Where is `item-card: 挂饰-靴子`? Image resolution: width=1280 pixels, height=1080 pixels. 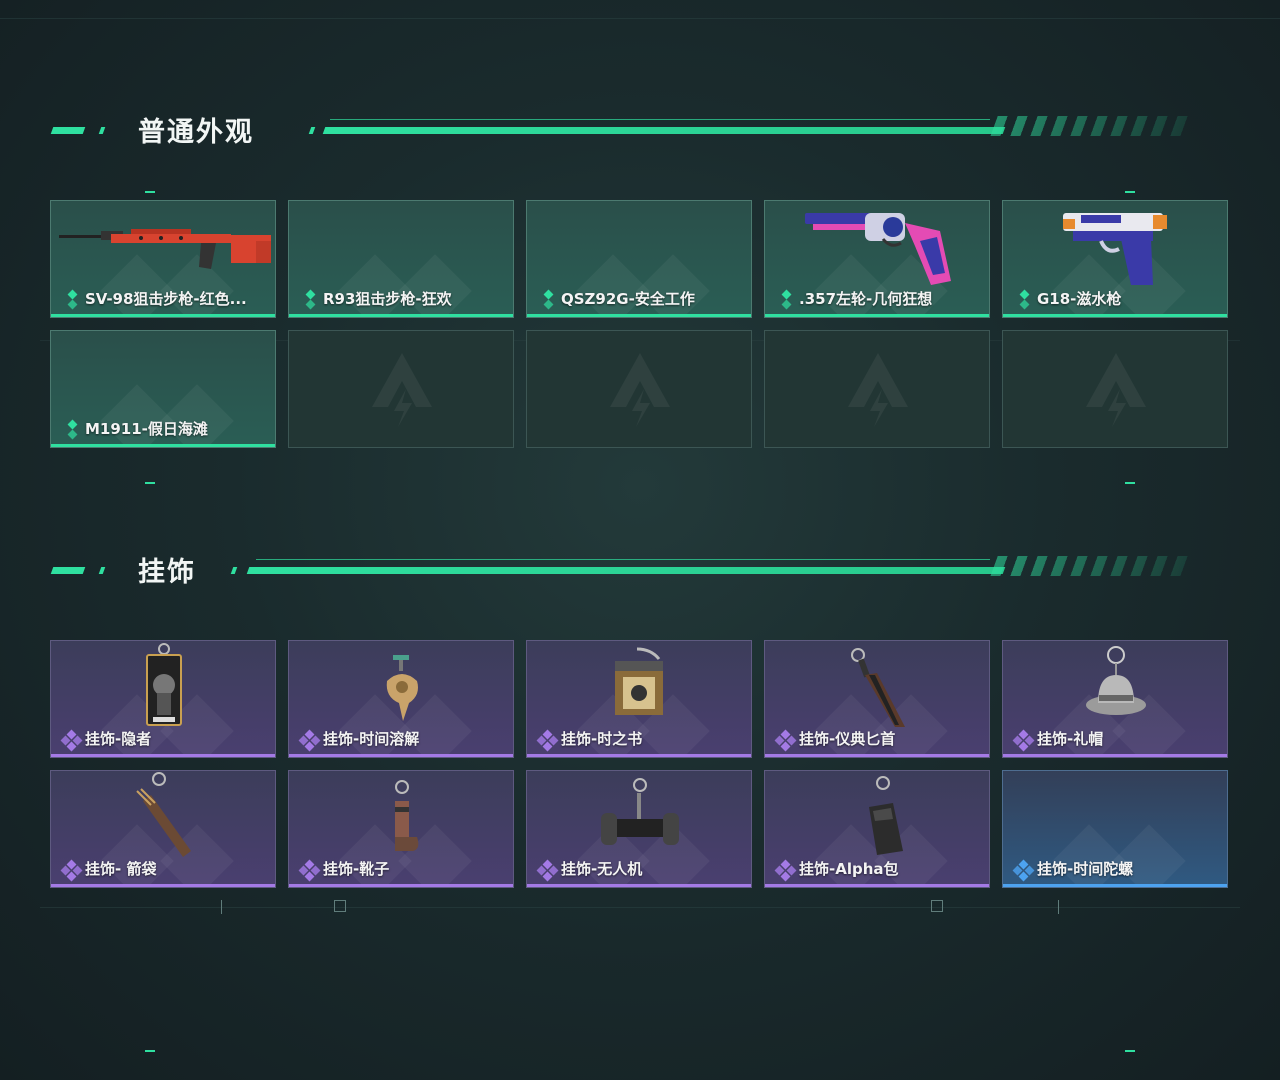
item-card: 挂饰-靴子 is located at coordinates (401, 829).